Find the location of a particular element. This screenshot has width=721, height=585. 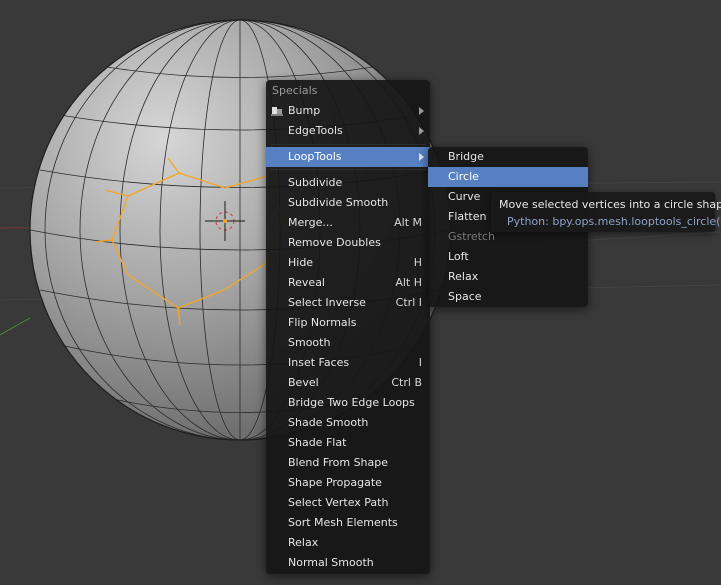

menu-item-remove-doubles: Remove Doubles is located at coordinates (348, 243).